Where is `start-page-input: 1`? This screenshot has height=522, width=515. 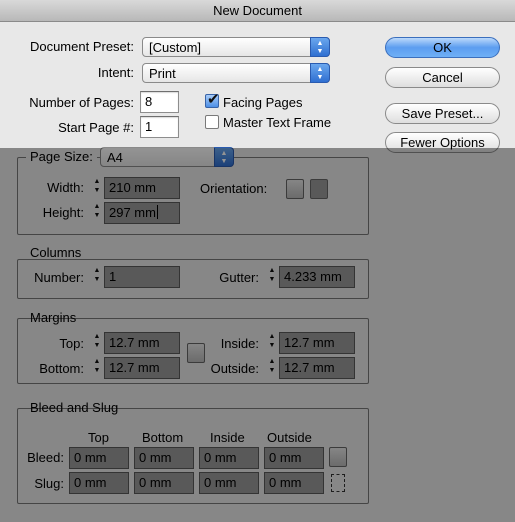
start-page-input: 1 is located at coordinates (159, 127).